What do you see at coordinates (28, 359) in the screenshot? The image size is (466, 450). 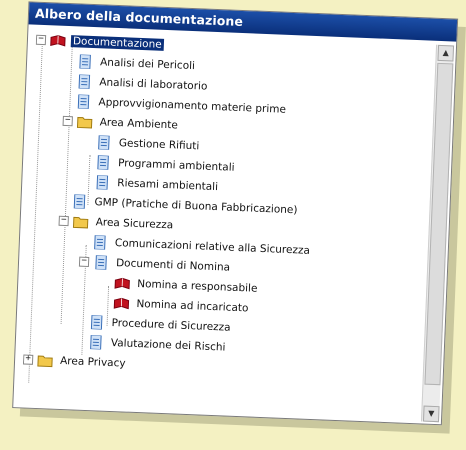 I see `expand-icon: +` at bounding box center [28, 359].